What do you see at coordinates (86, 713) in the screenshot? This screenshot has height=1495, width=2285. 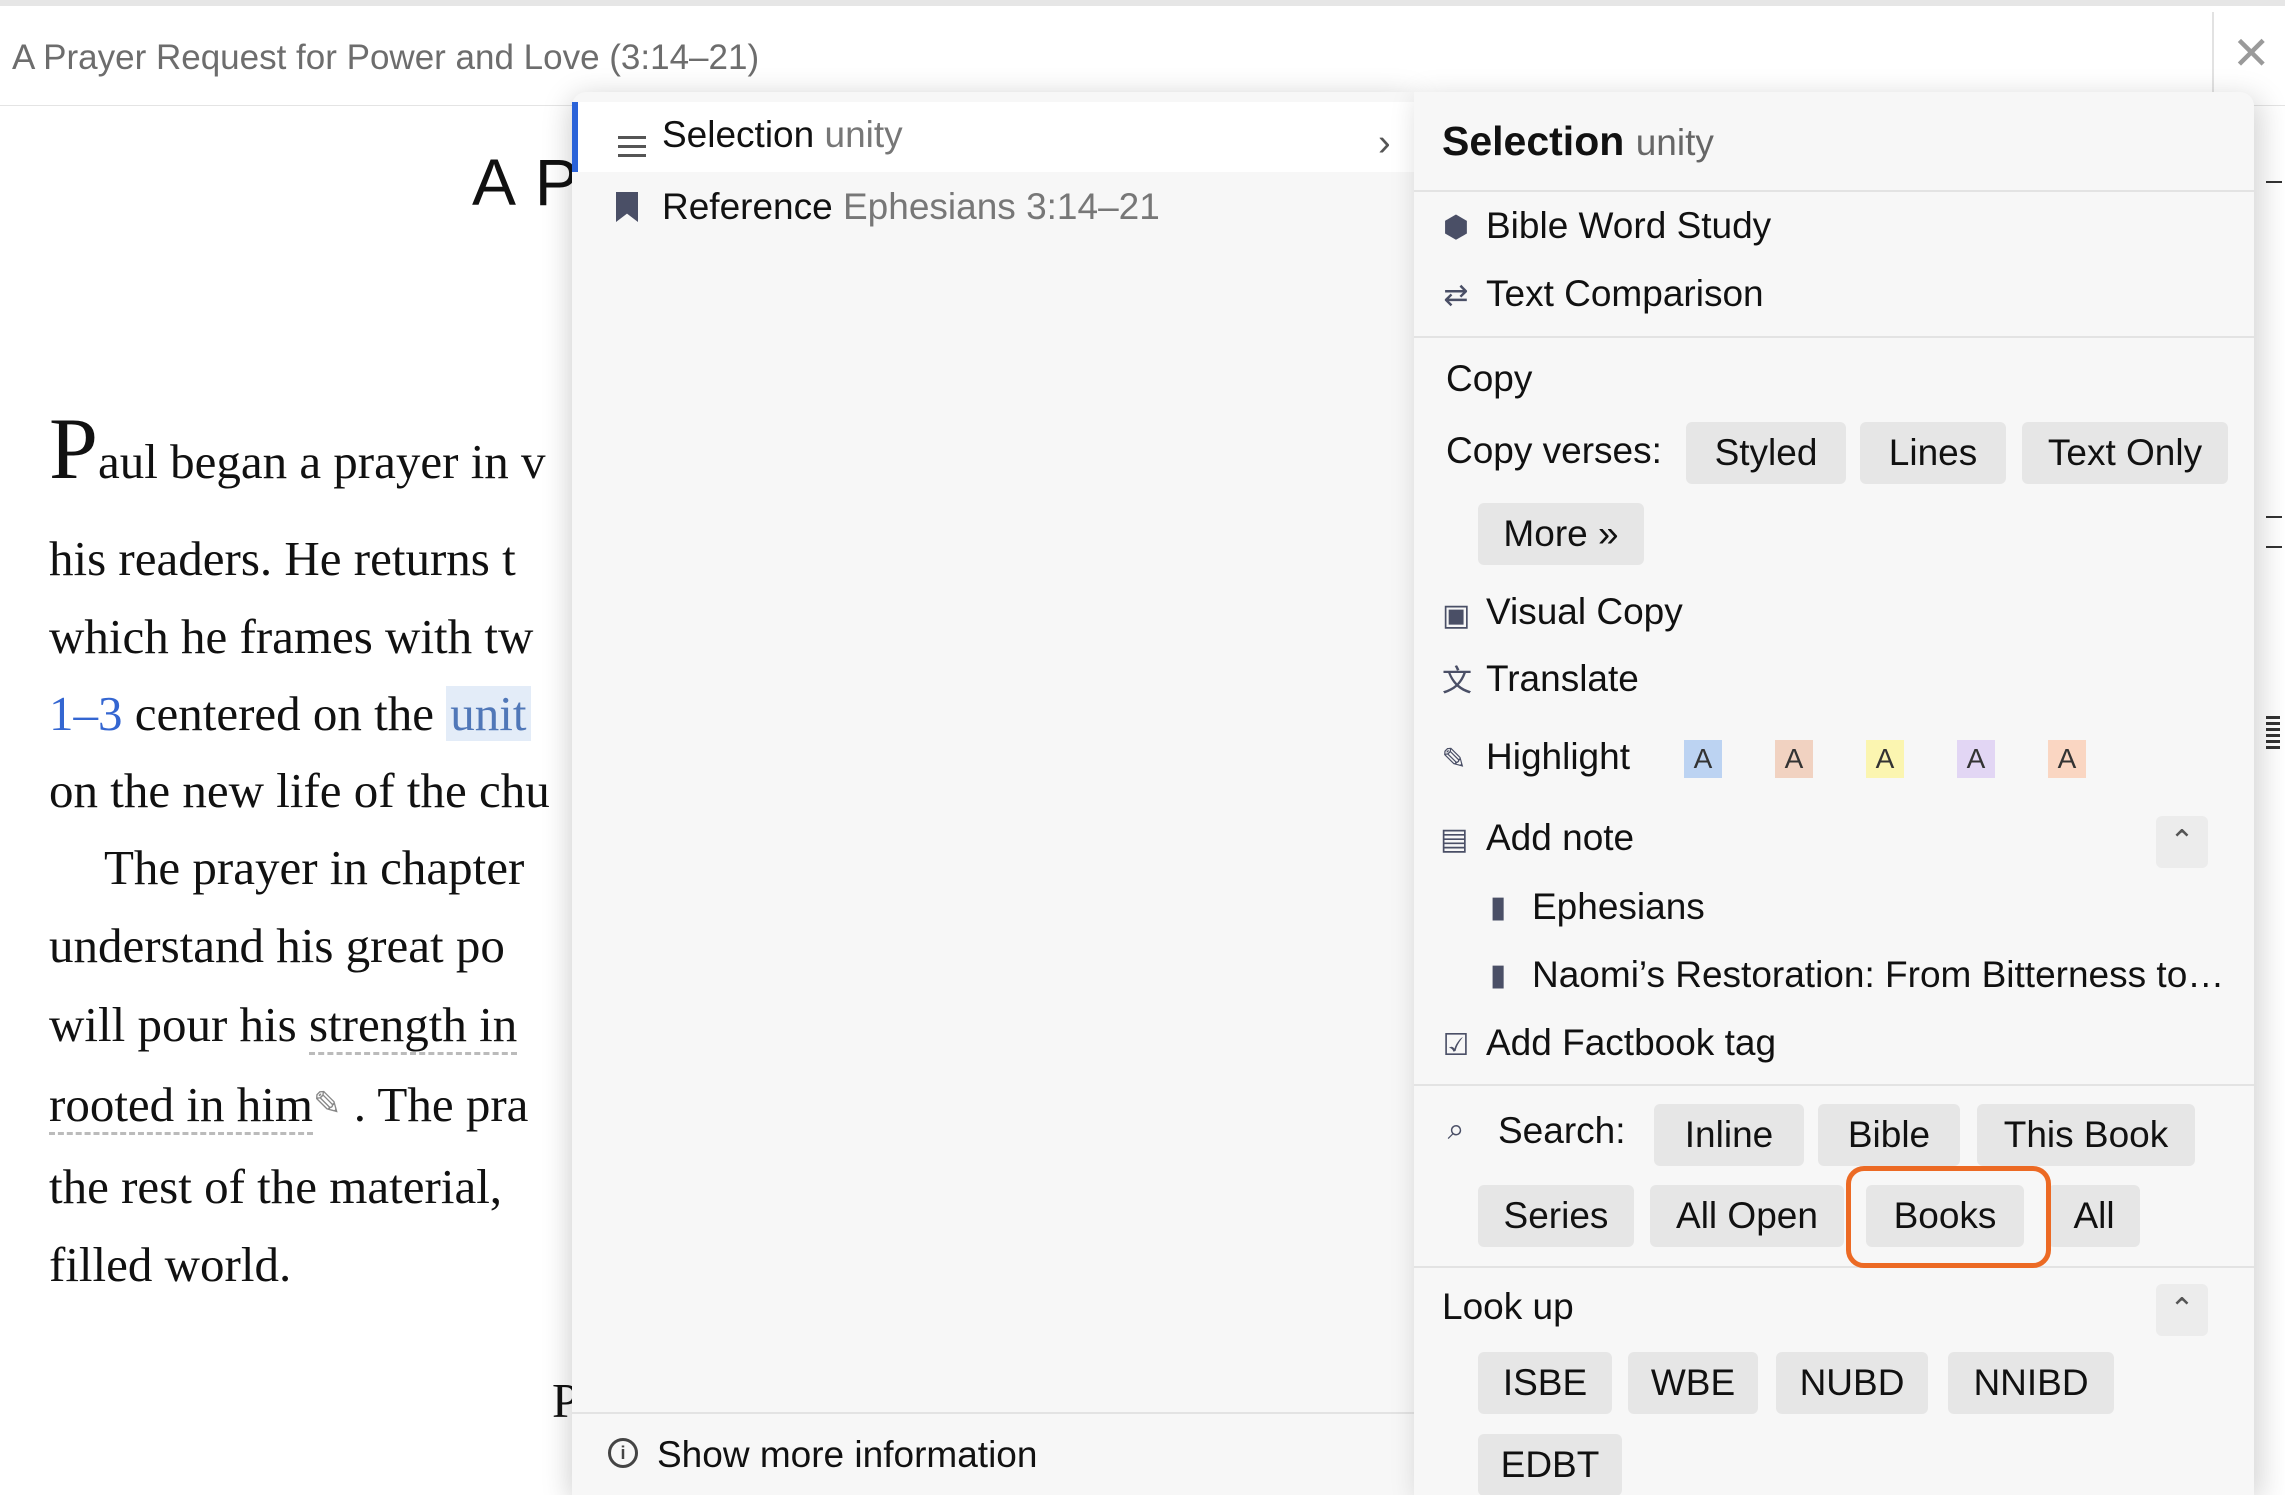 I see `scripture-link: 1–3` at bounding box center [86, 713].